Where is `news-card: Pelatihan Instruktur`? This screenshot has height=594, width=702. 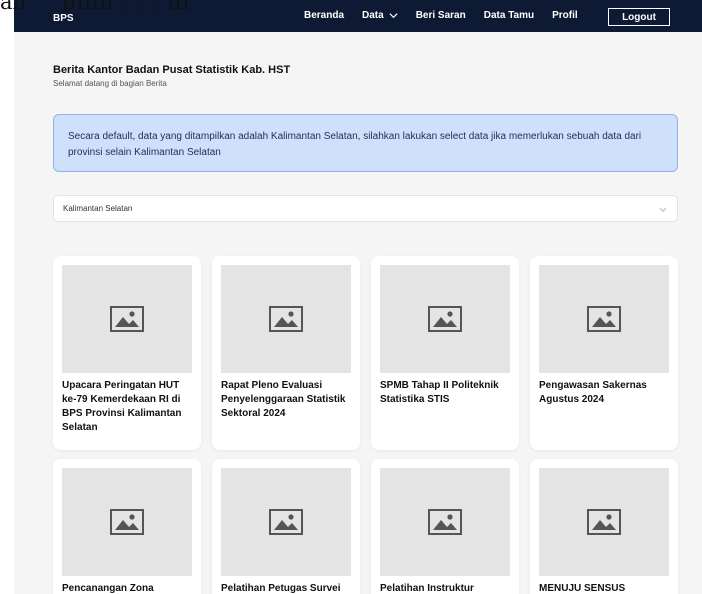
news-card: Pelatihan Instruktur is located at coordinates (445, 526).